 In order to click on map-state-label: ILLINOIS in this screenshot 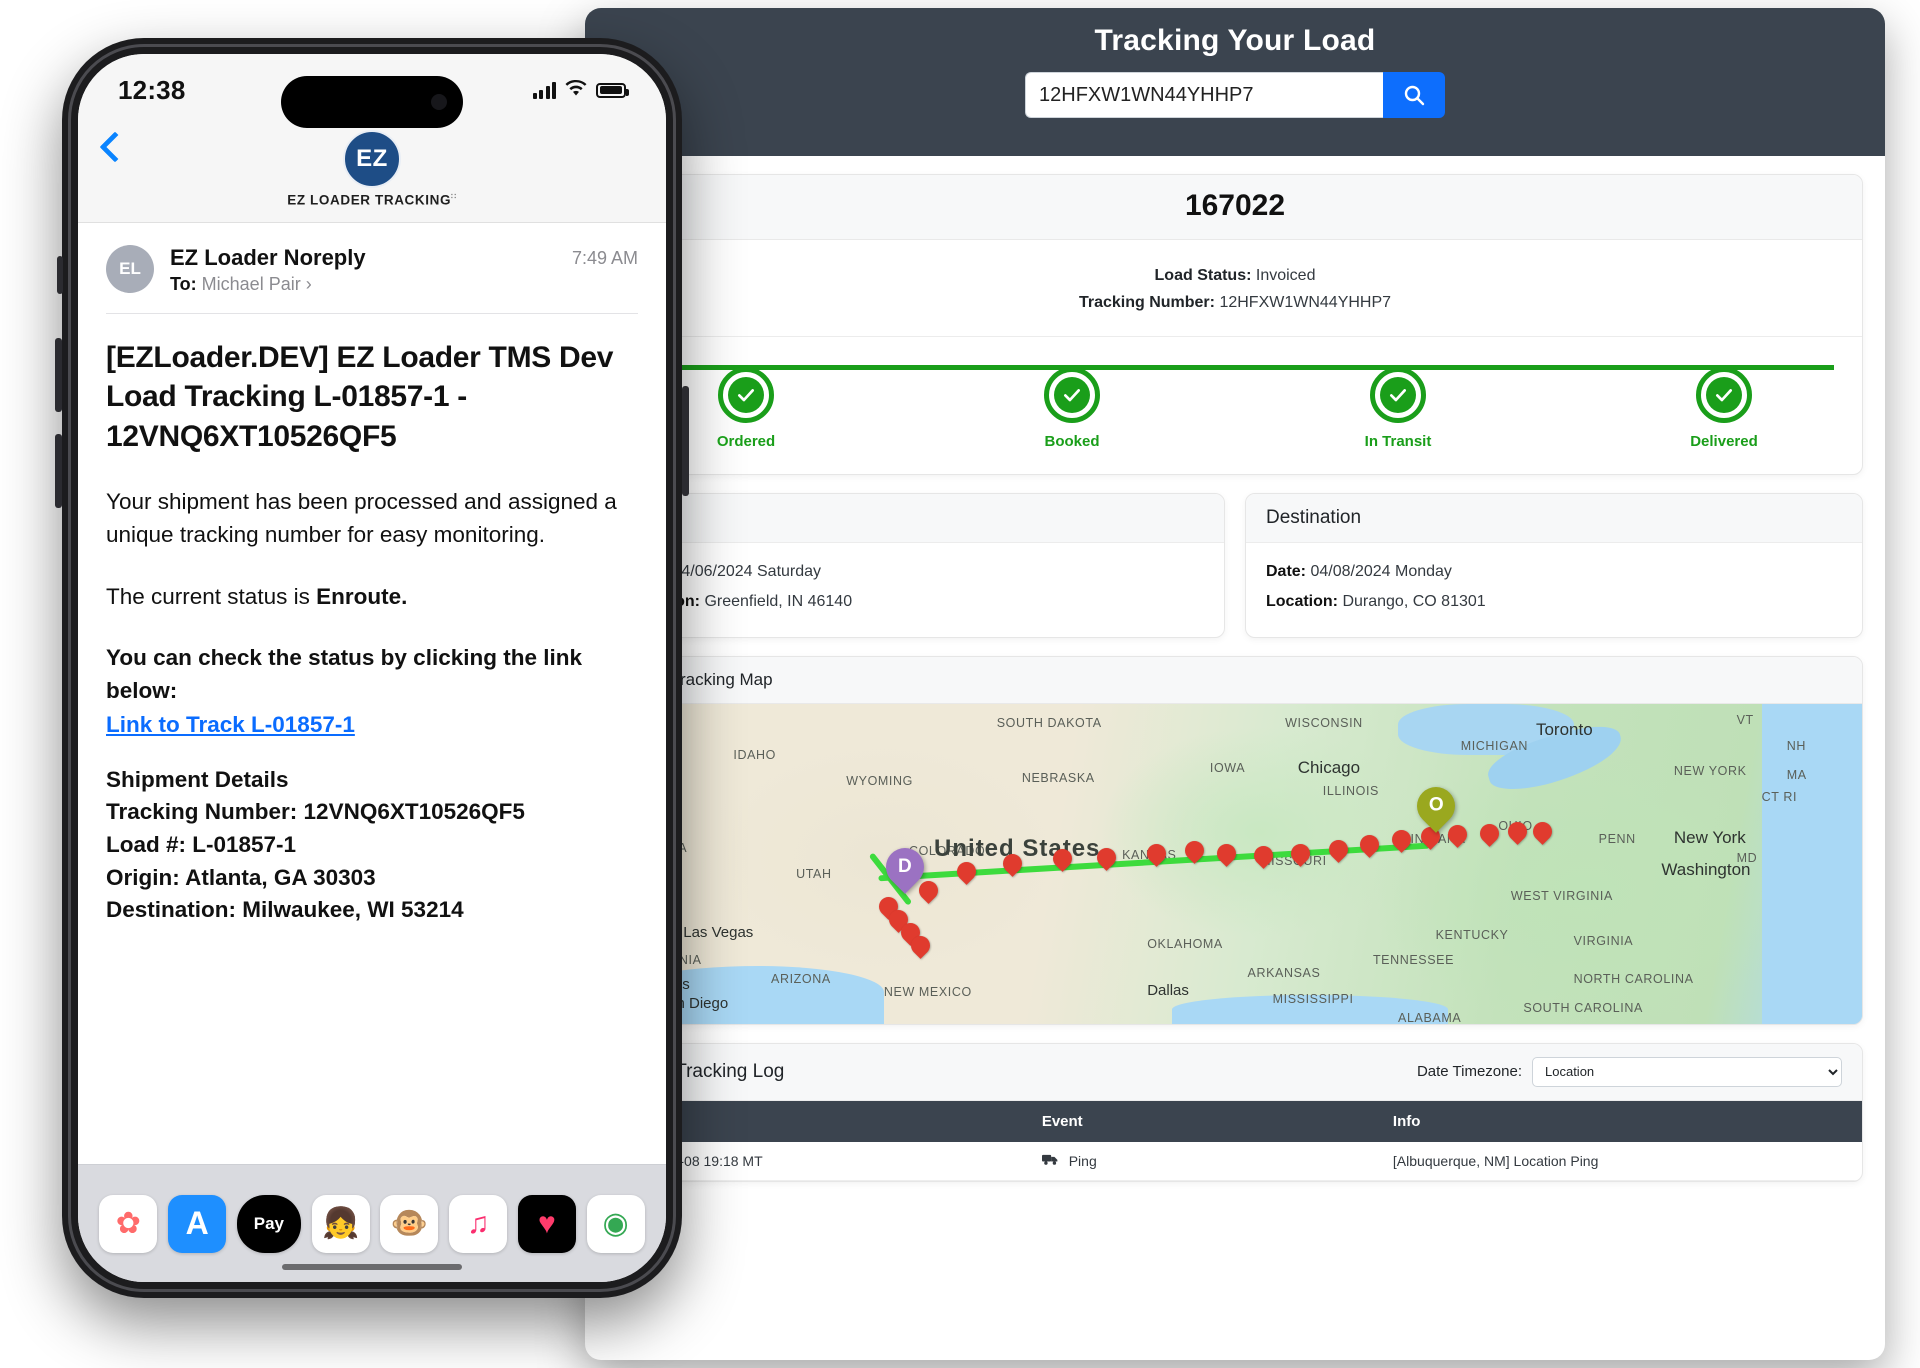, I will do `click(1350, 790)`.